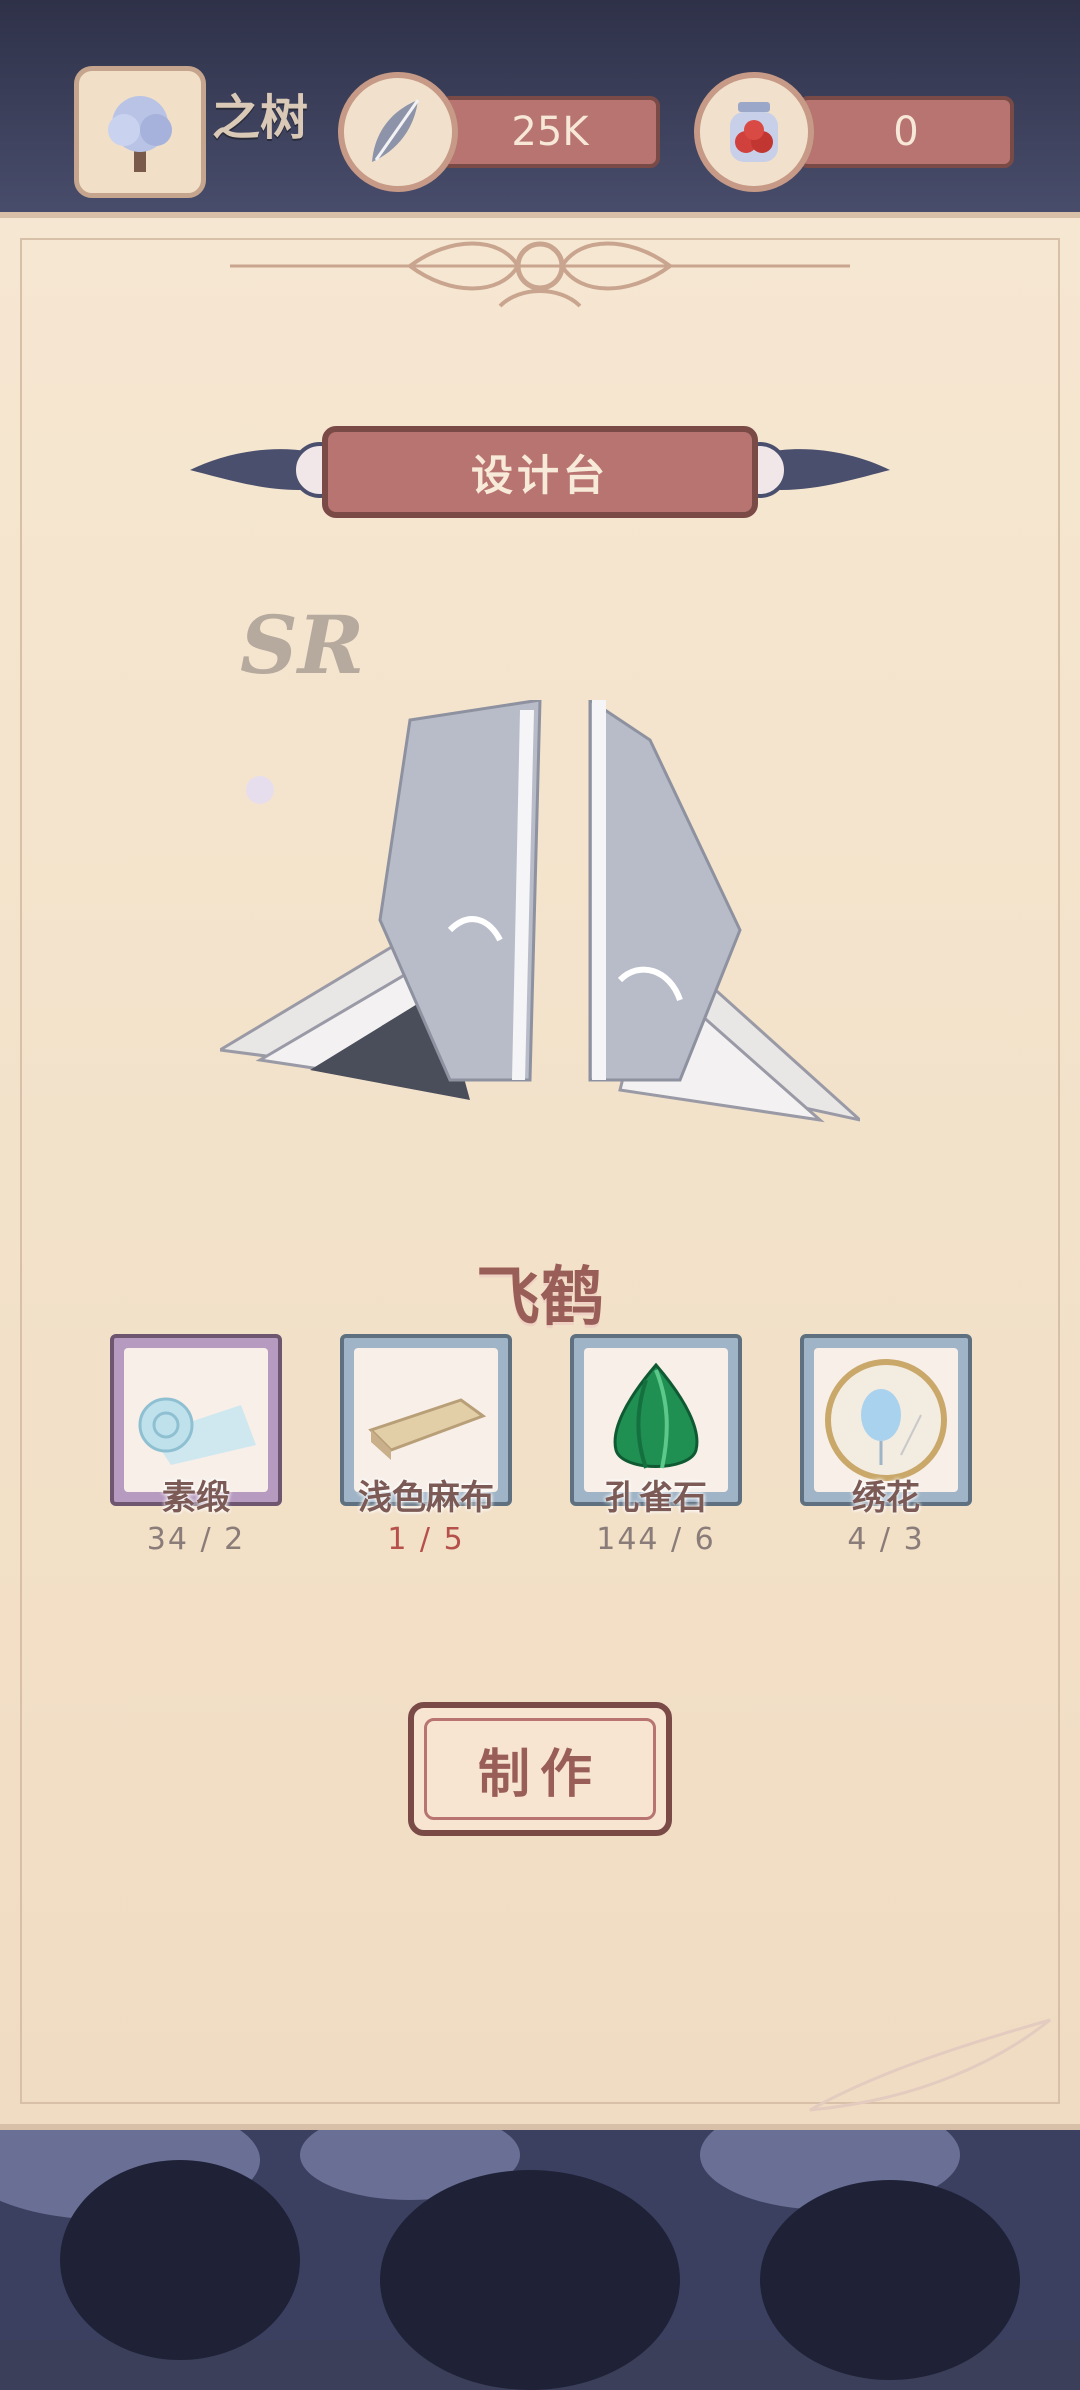 This screenshot has height=2390, width=1080. Describe the element at coordinates (930, 2065) in the screenshot. I see `quill-feather-decoration` at that location.